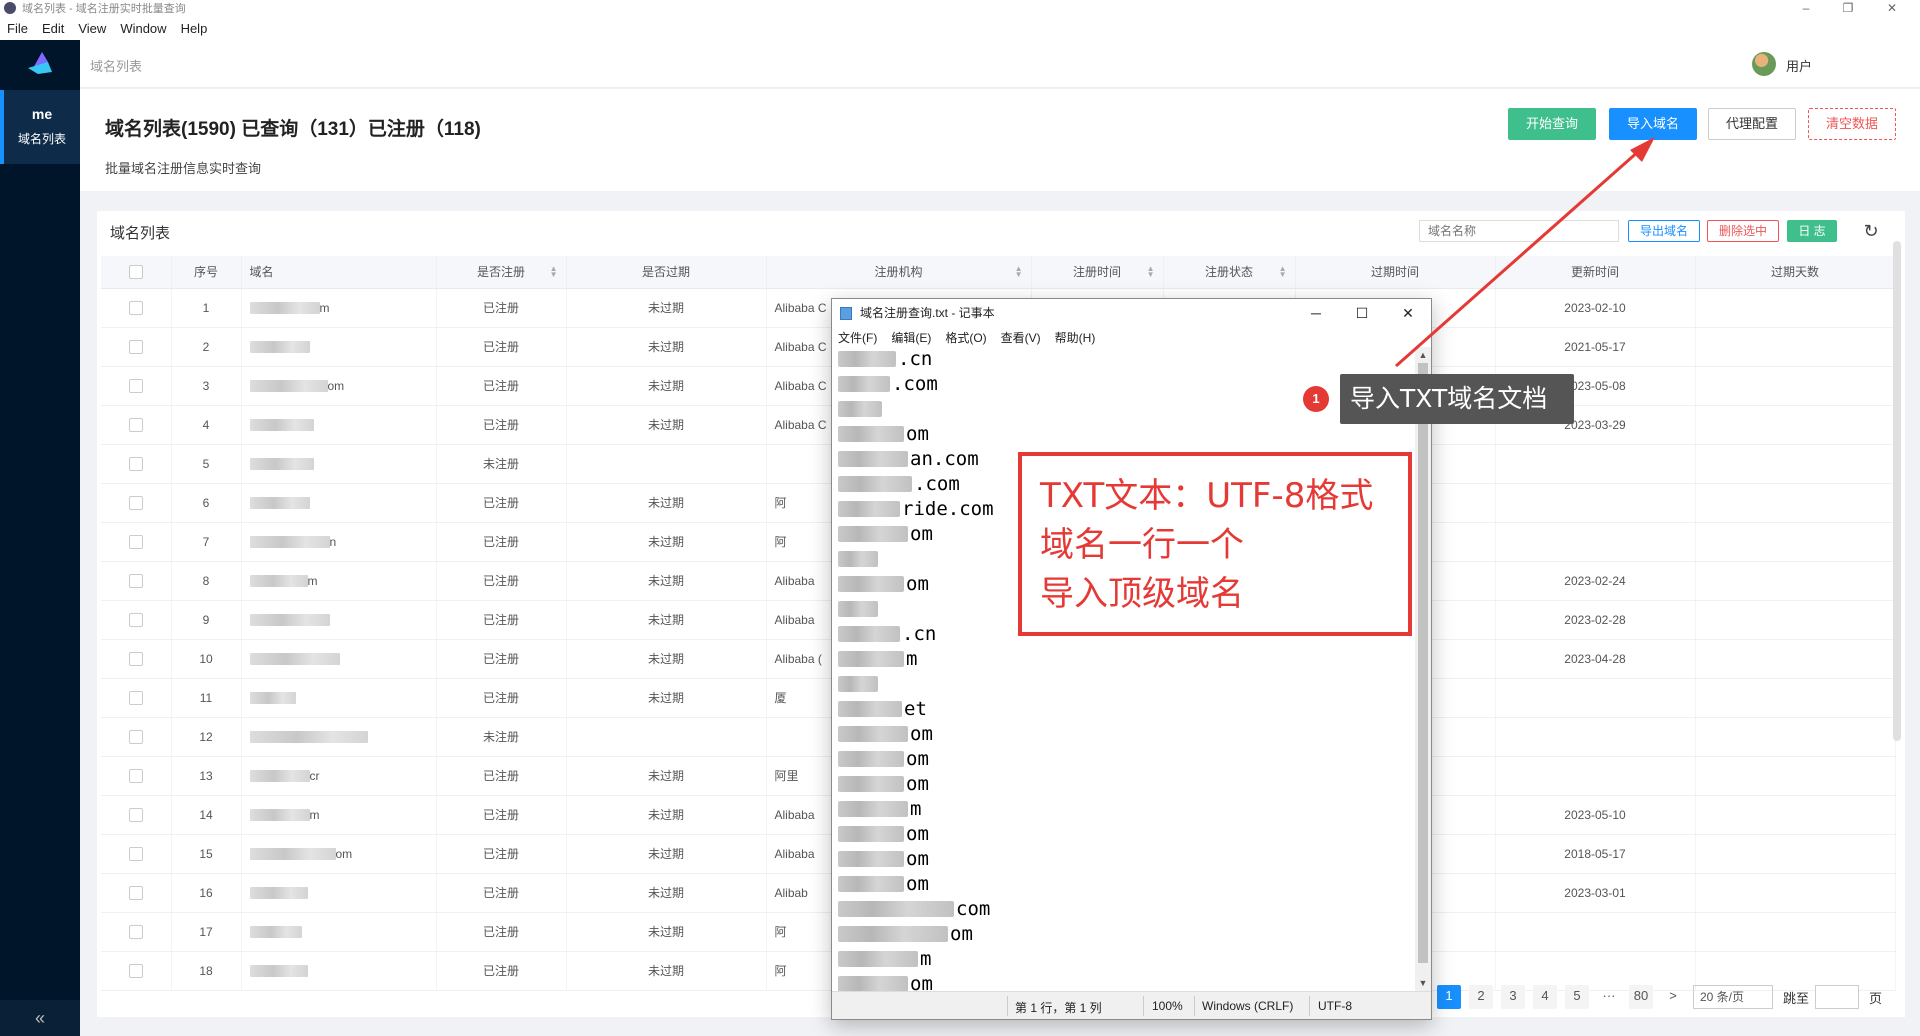 The image size is (1920, 1036). What do you see at coordinates (17, 28) in the screenshot?
I see `menu-file: File` at bounding box center [17, 28].